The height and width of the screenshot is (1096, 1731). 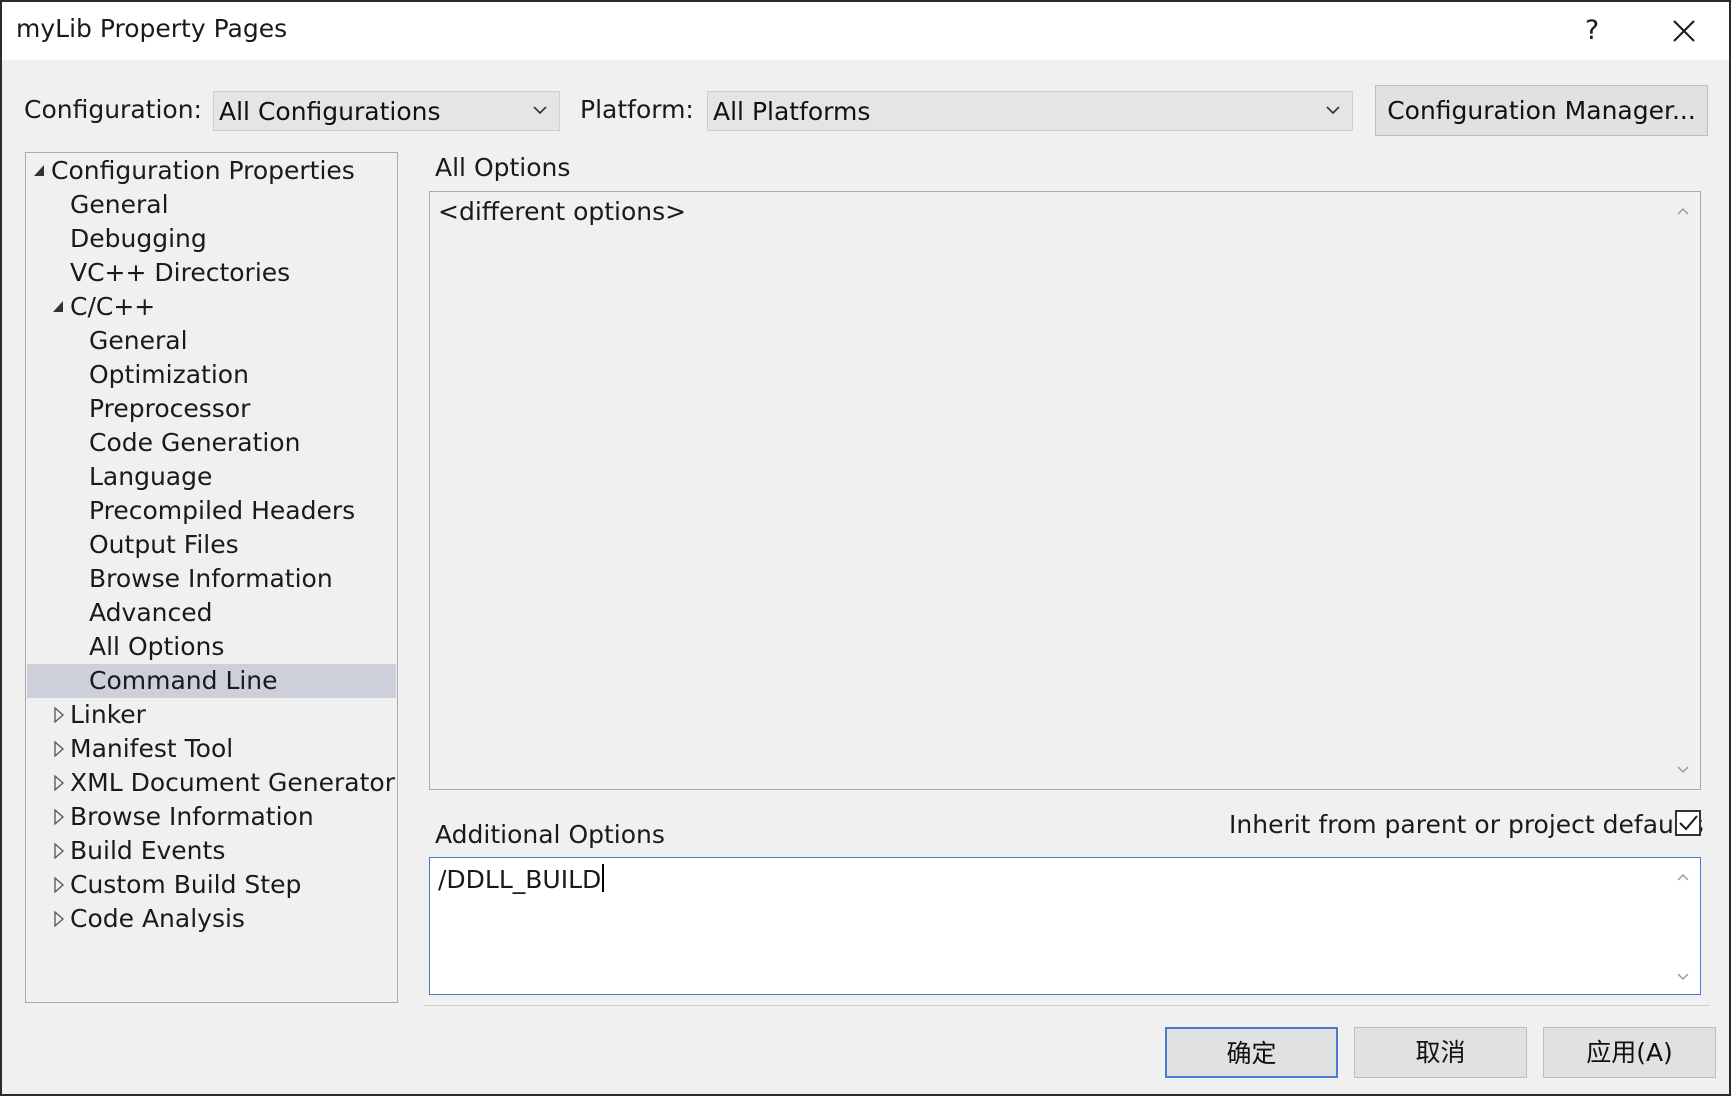 I want to click on close-icon, so click(x=1684, y=31).